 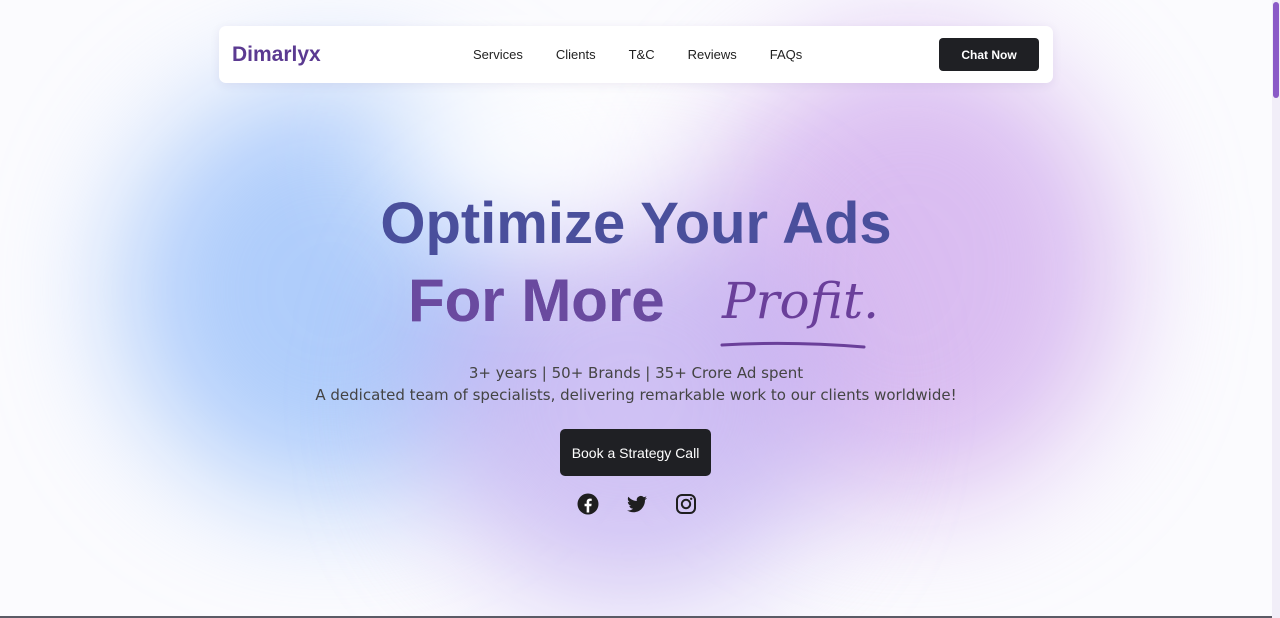 What do you see at coordinates (686, 504) in the screenshot?
I see `instagram-icon` at bounding box center [686, 504].